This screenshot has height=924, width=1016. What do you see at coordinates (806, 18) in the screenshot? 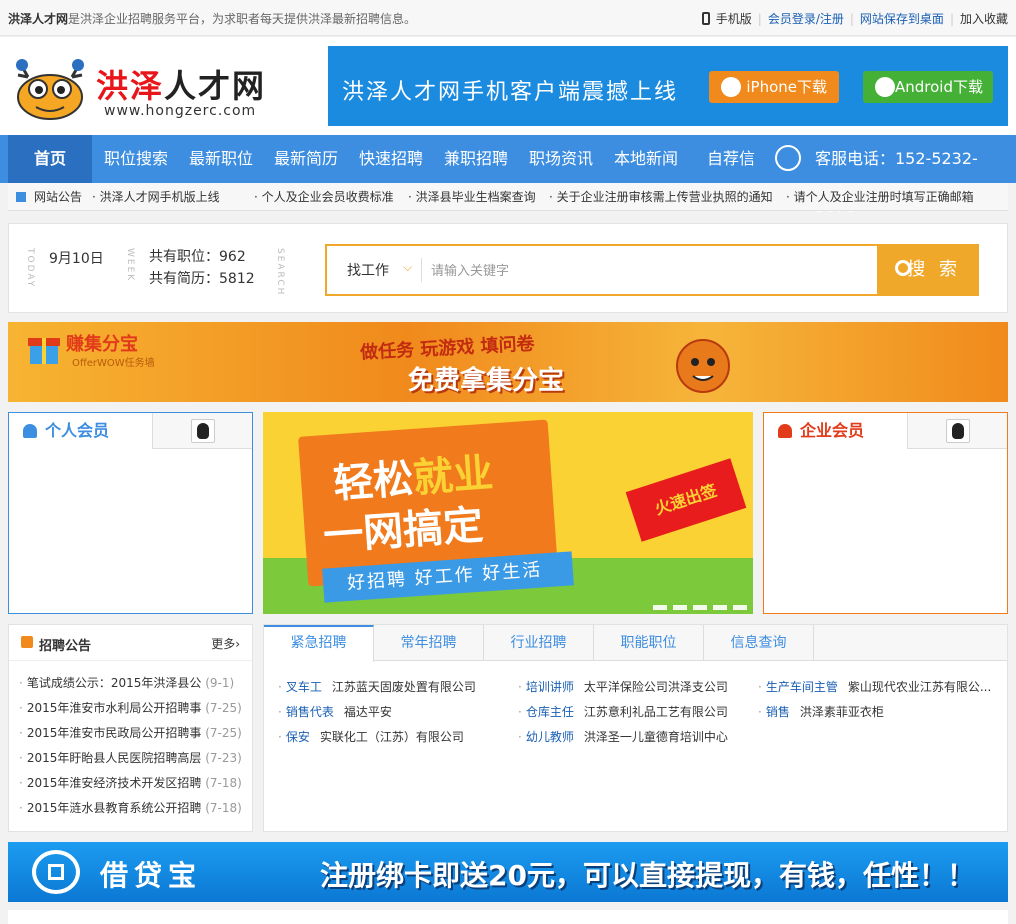
I see `login-link: 会员登录/注册` at bounding box center [806, 18].